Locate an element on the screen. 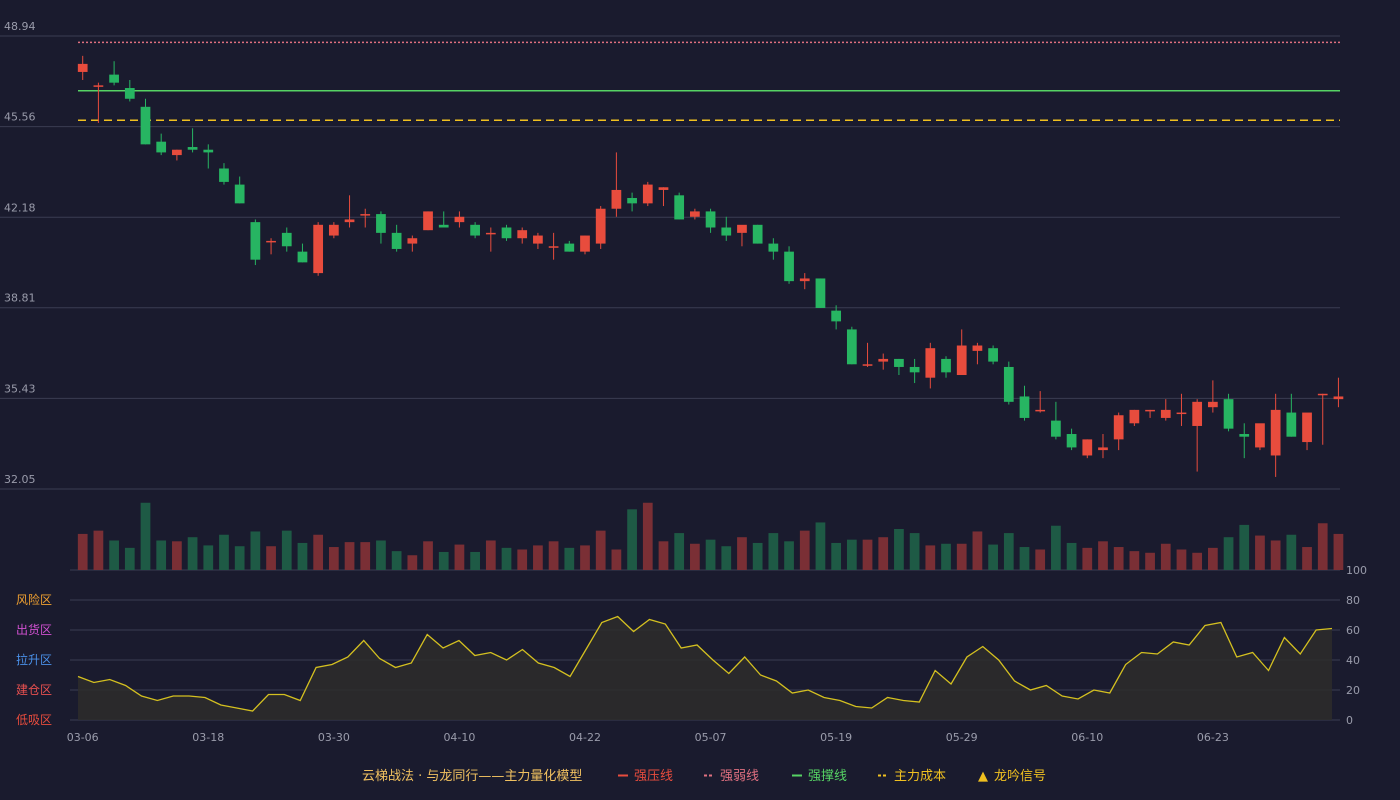  date-tick-label: 03-30 is located at coordinates (334, 737).